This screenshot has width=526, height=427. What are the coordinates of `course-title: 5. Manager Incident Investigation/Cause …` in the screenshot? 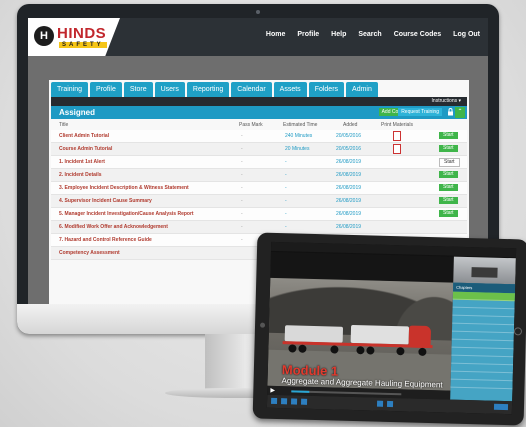 It's located at (126, 214).